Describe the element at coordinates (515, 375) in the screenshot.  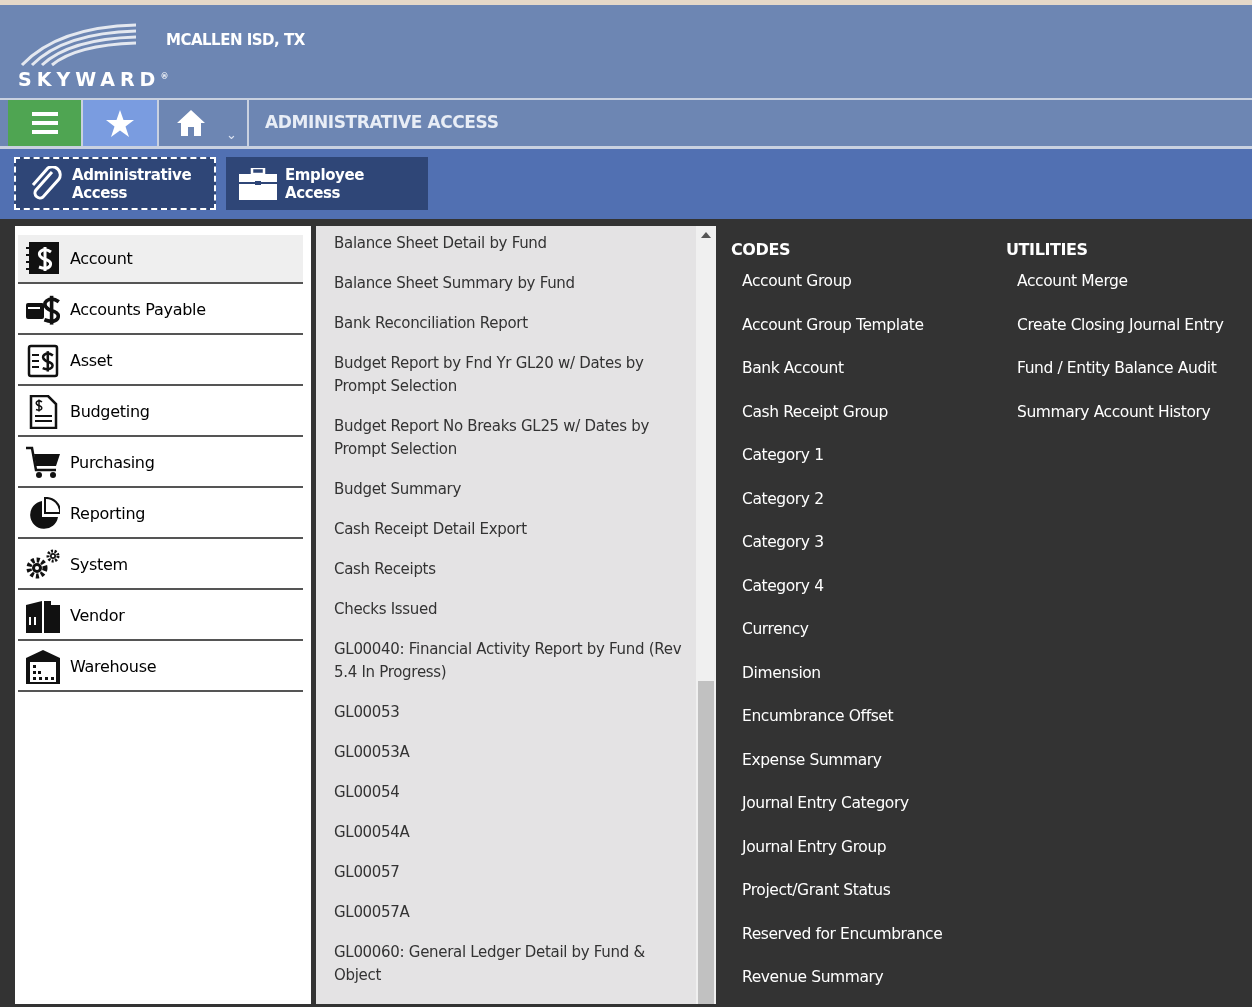
I see `report-link: Budget Report by Fnd Yr GL20 w/ Dates by Prompt Selection` at that location.